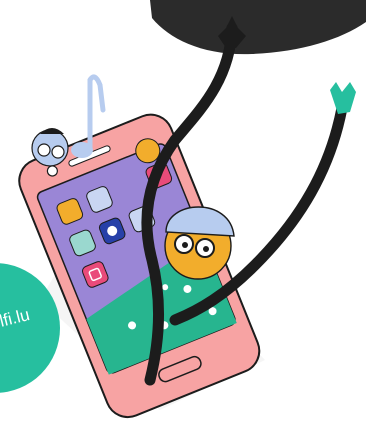 The height and width of the screenshot is (428, 366). I want to click on small-character-head, so click(50, 147).